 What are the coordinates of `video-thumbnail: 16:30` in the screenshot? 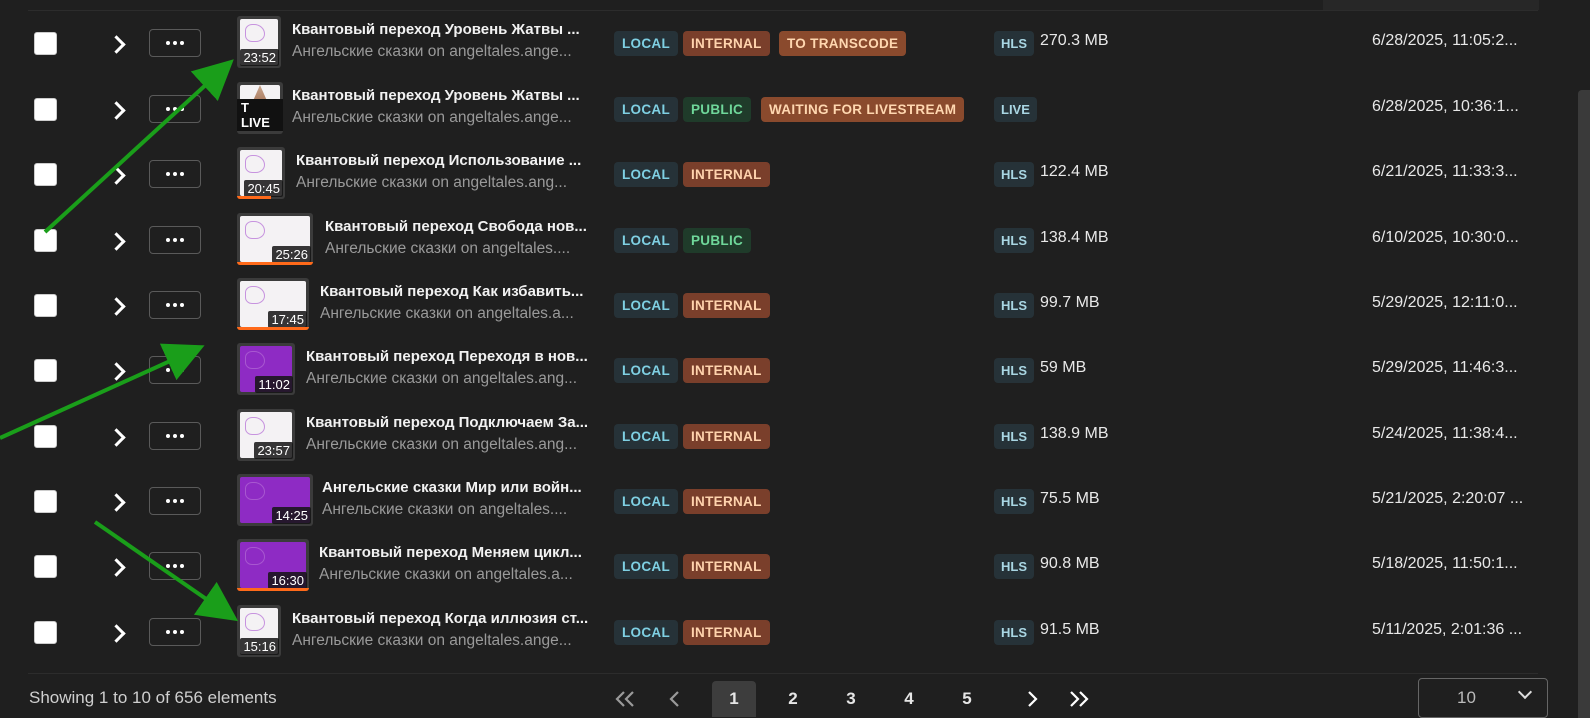 It's located at (273, 565).